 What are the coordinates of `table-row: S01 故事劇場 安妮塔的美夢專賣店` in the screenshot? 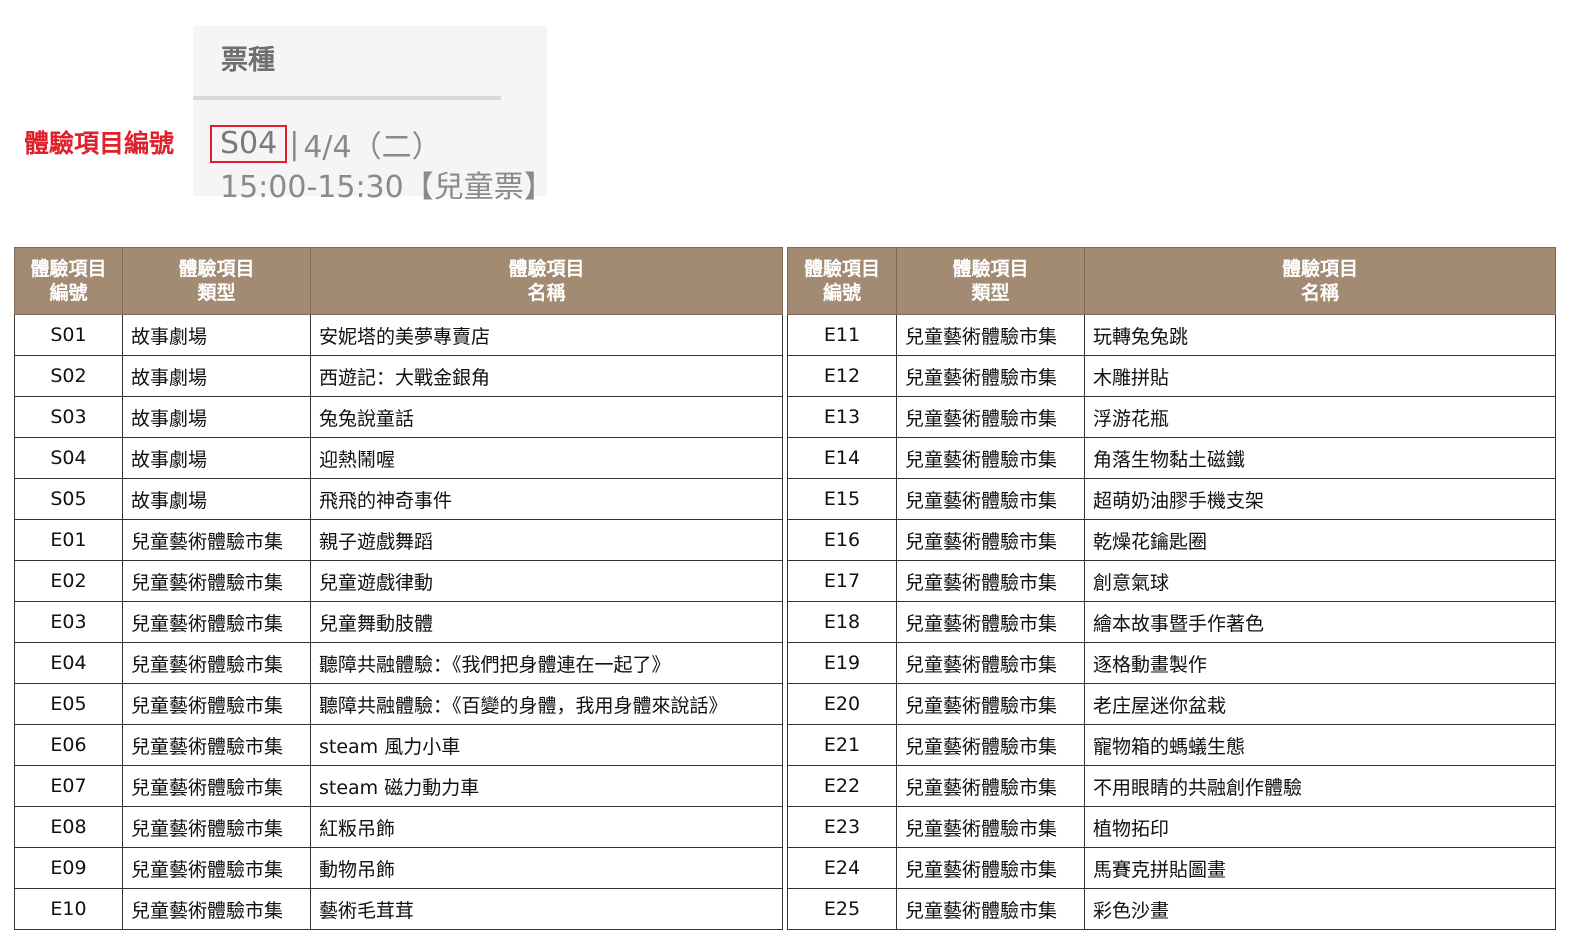 It's located at (398, 335).